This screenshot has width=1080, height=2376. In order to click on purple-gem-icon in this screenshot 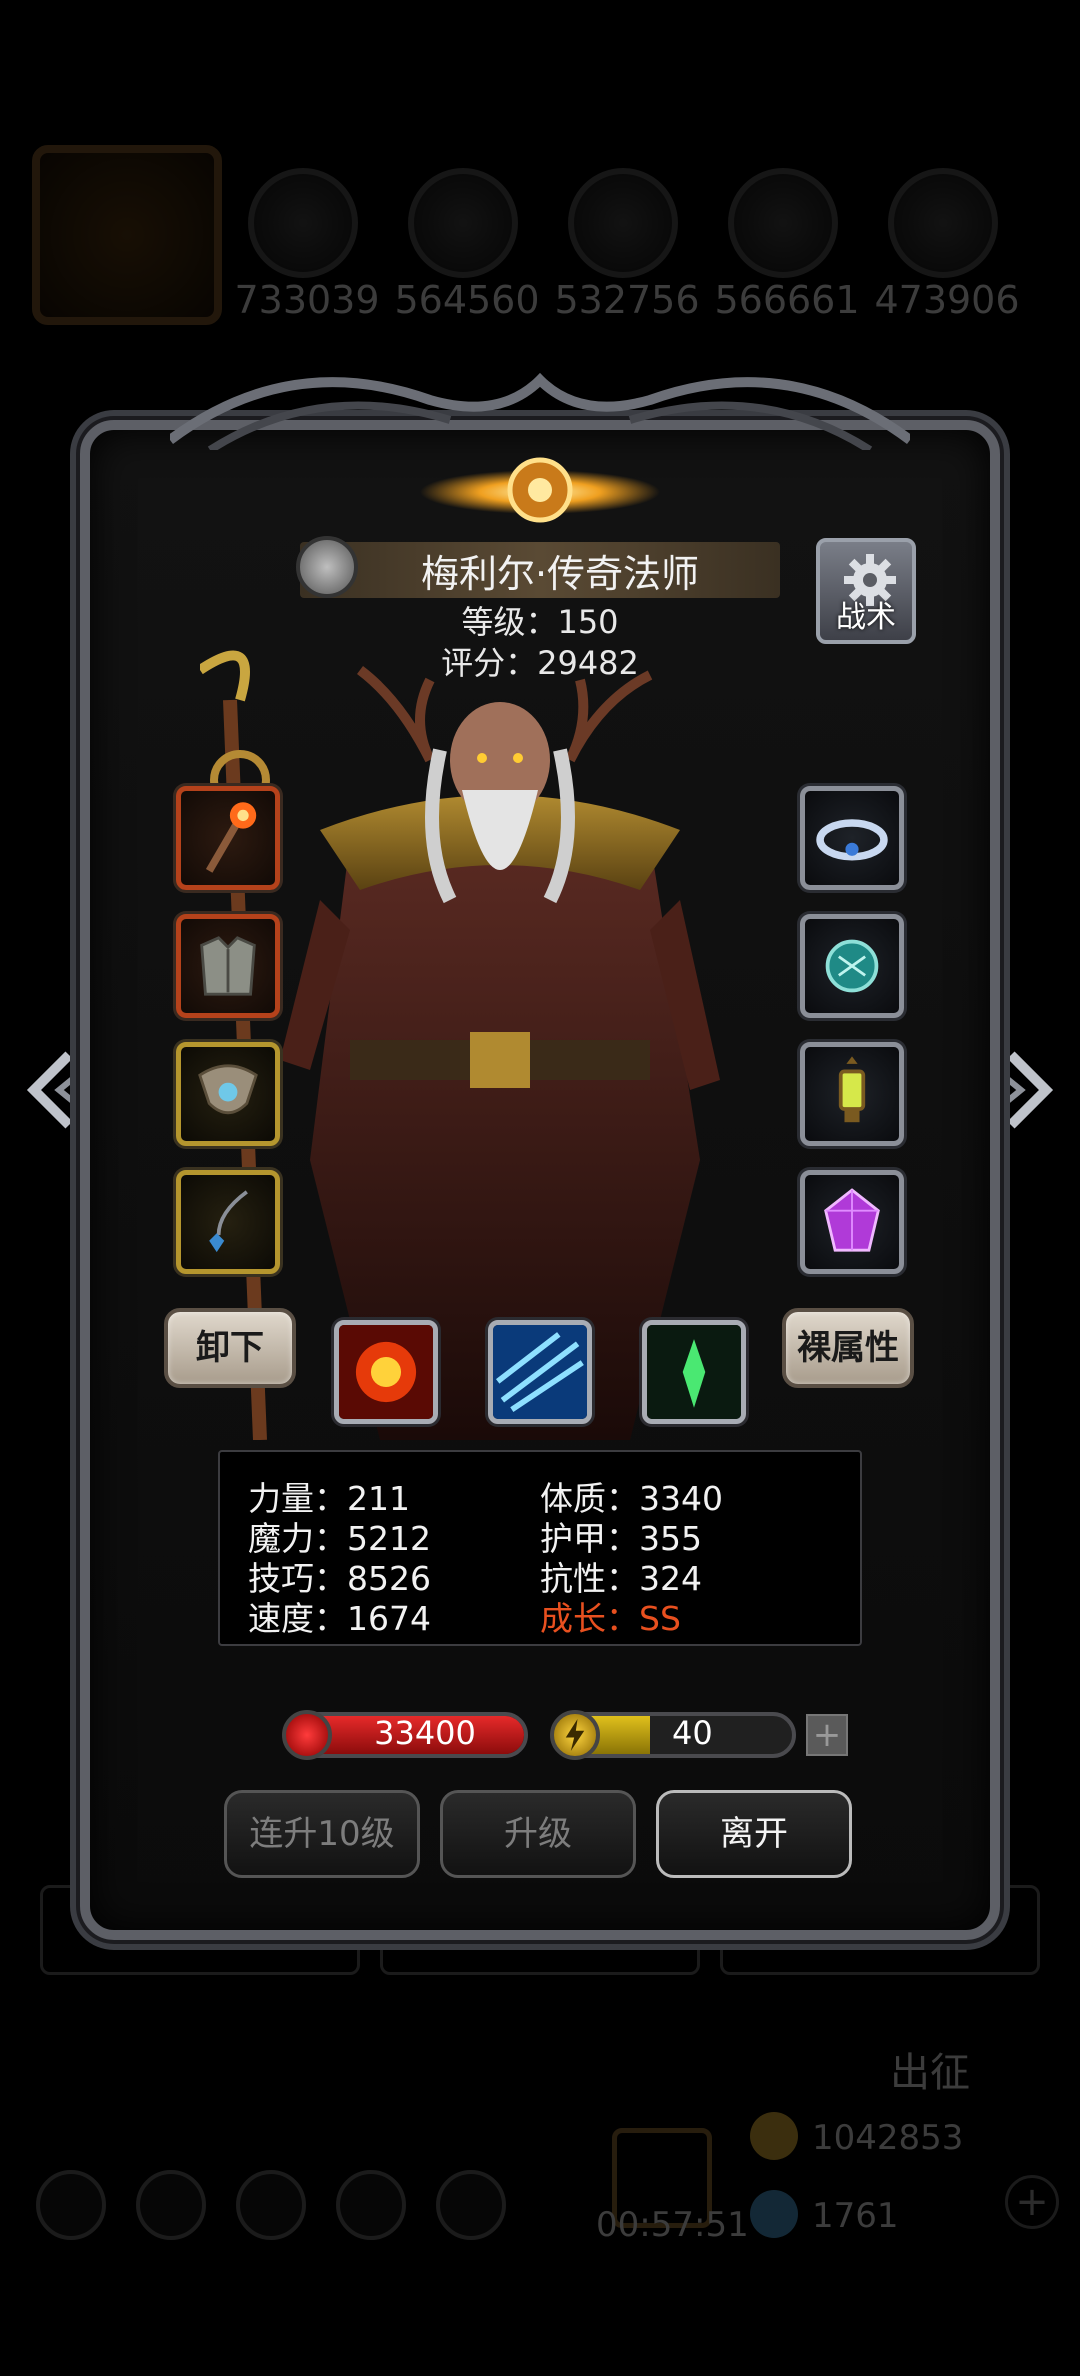, I will do `click(852, 1220)`.